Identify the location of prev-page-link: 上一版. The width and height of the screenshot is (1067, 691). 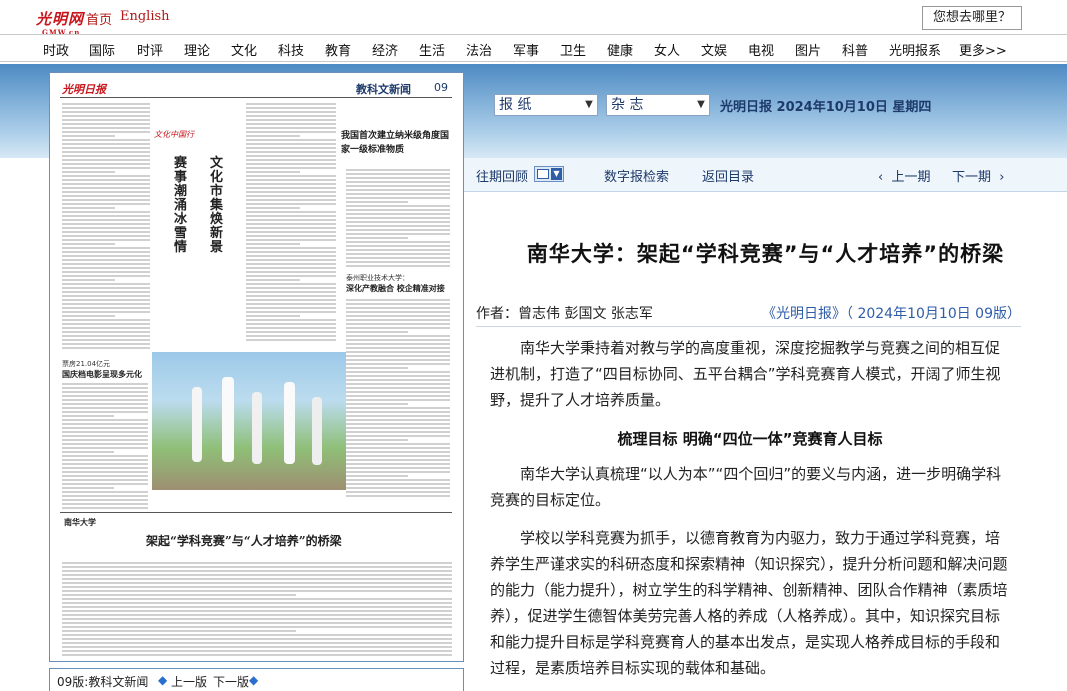
(189, 681).